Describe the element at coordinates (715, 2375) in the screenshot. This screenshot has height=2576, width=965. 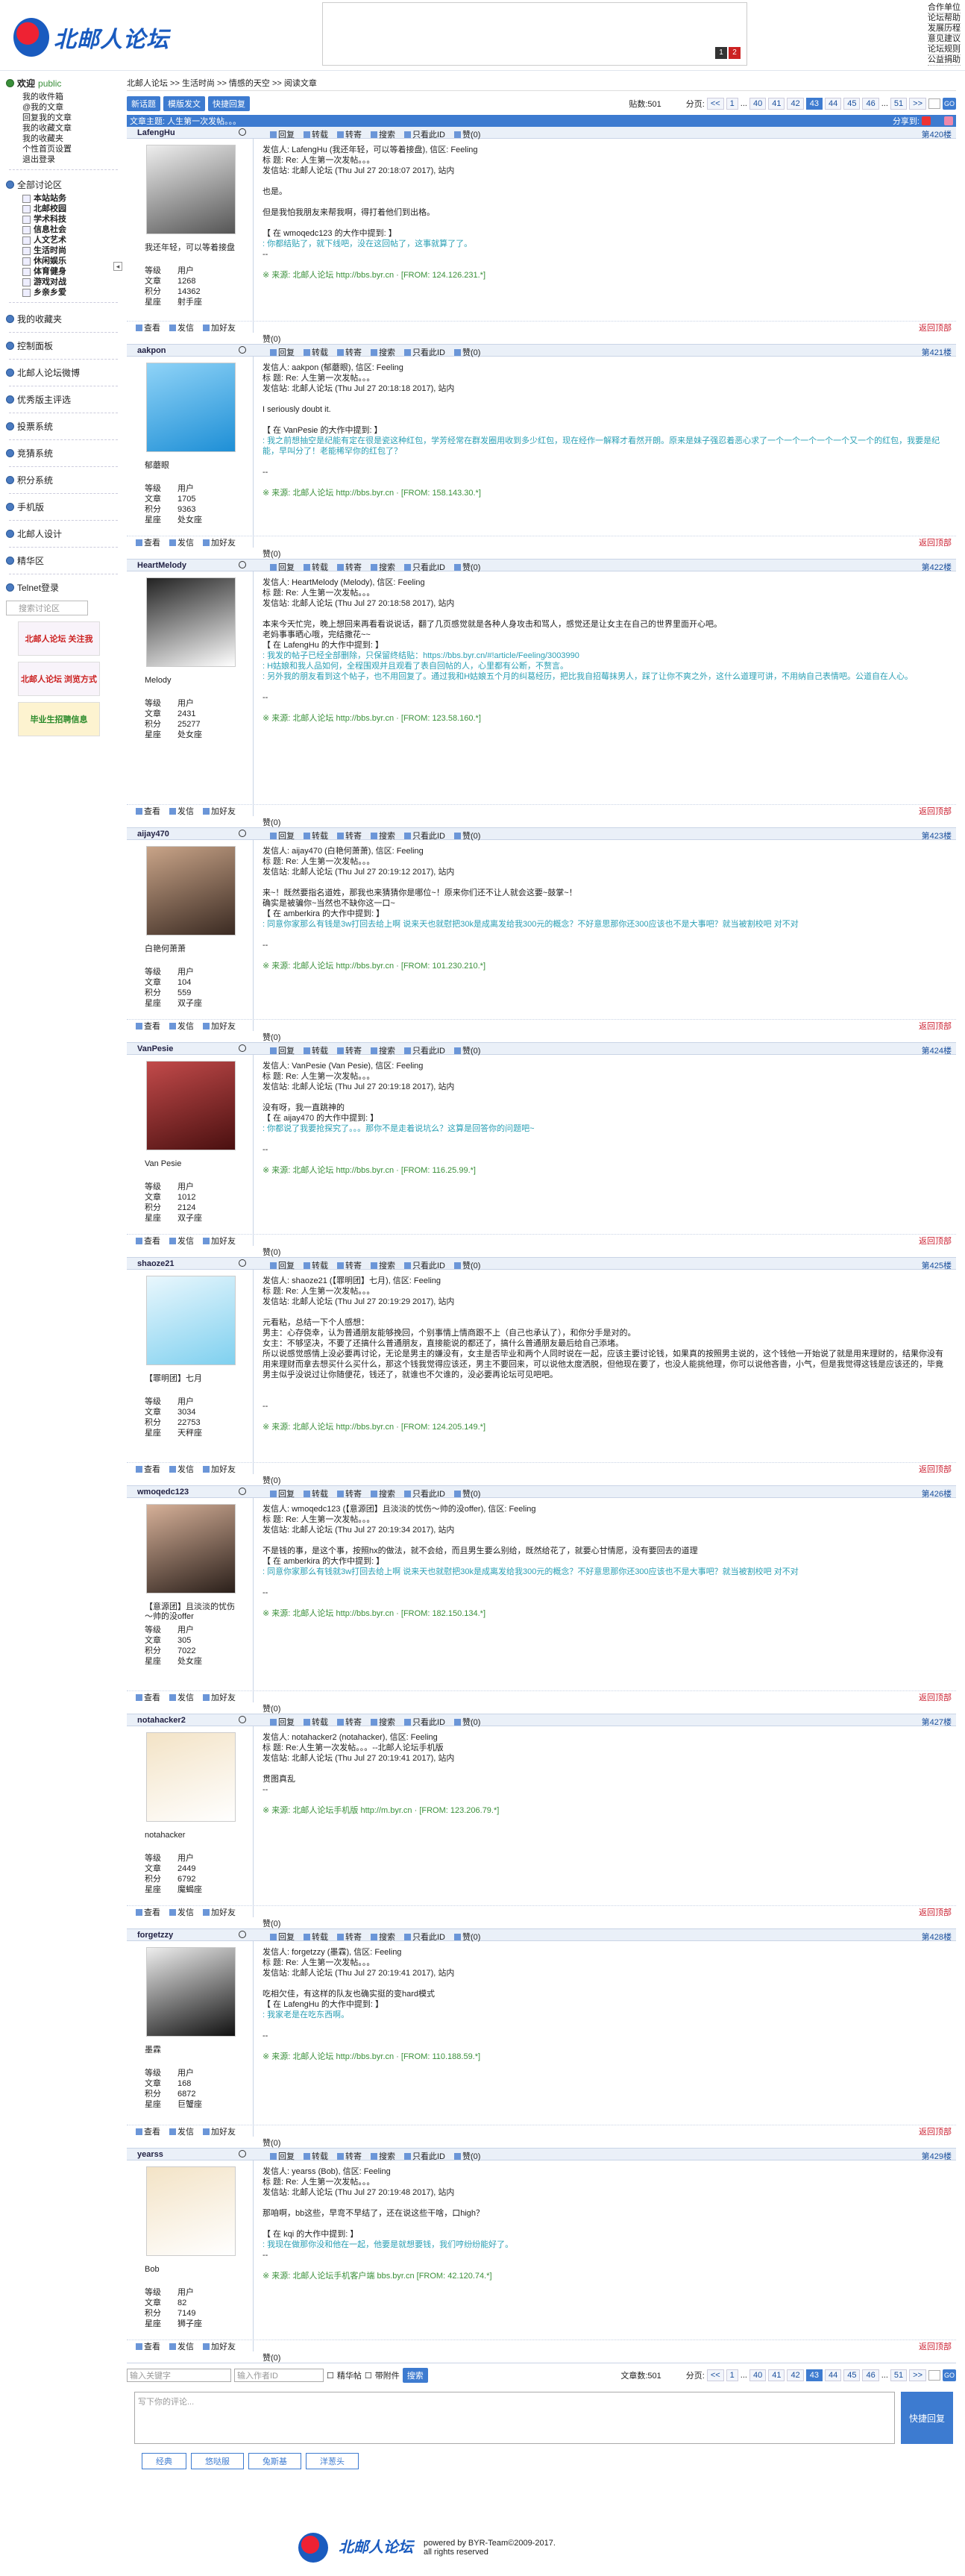
I see `page-link: <<` at that location.